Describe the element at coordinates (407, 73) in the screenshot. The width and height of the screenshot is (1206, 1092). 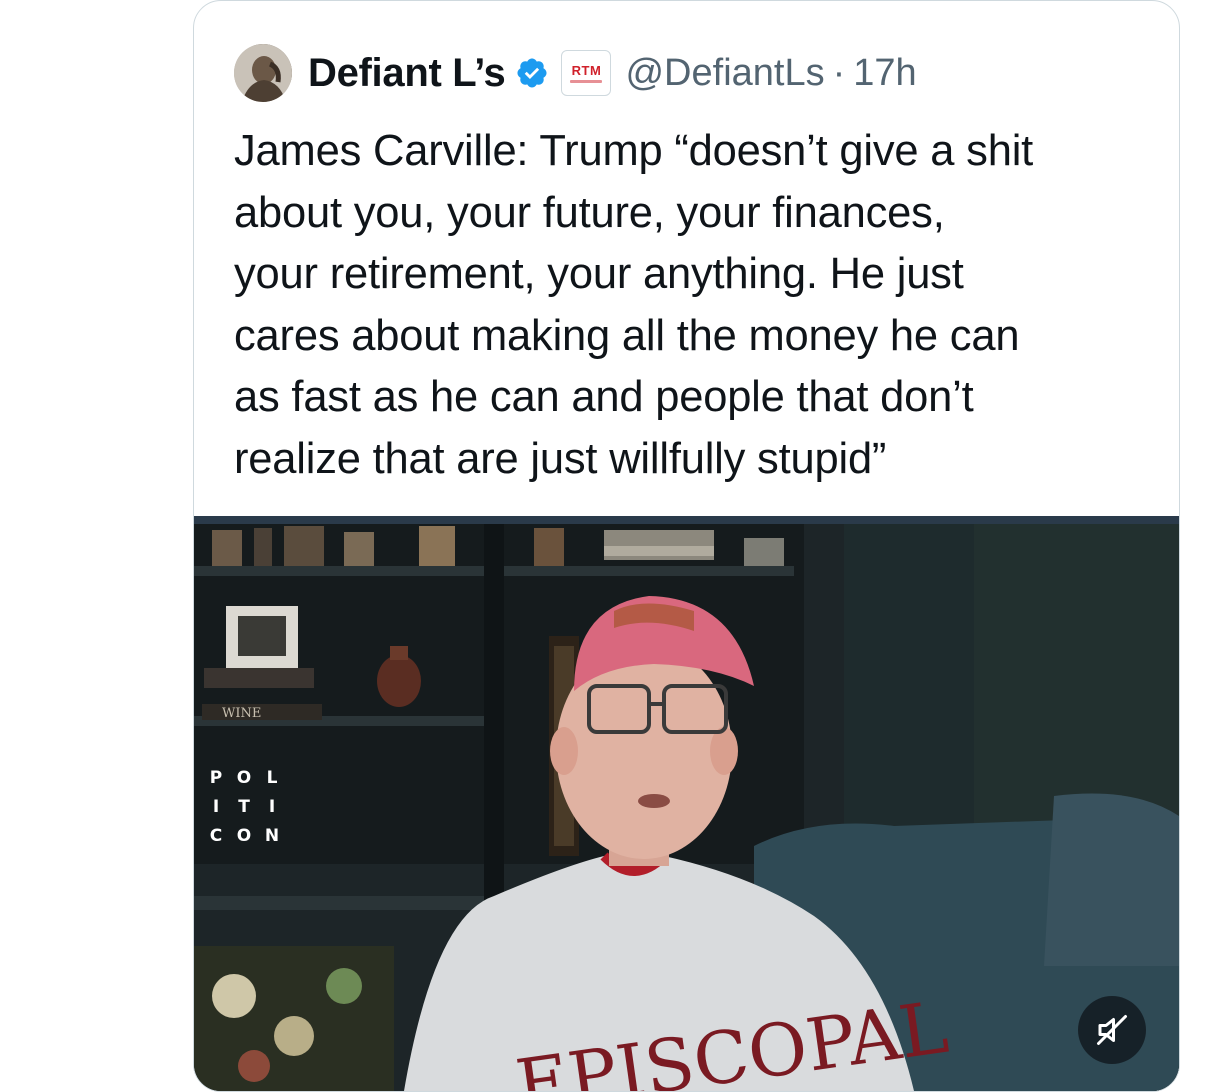
I see `author-name: Defiant L’s` at that location.